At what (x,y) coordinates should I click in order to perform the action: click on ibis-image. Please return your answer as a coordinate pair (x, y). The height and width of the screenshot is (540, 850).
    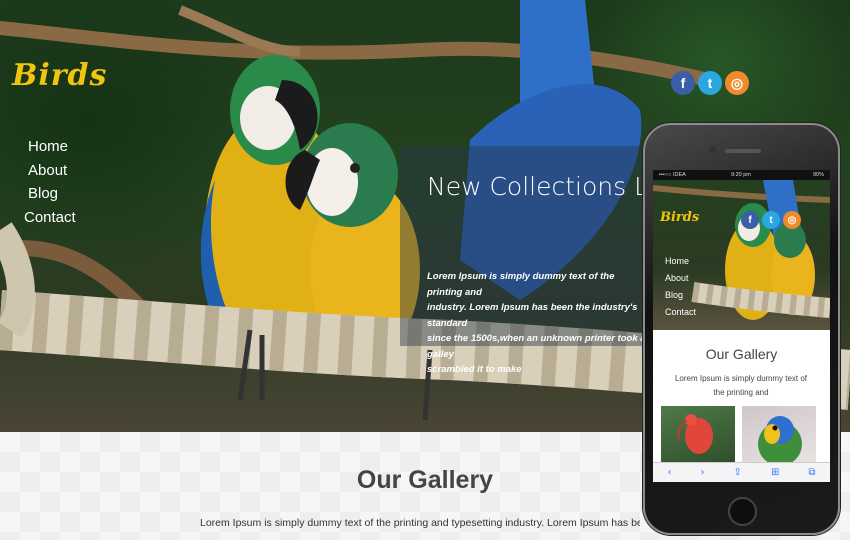
    Looking at the image, I should click on (695, 434).